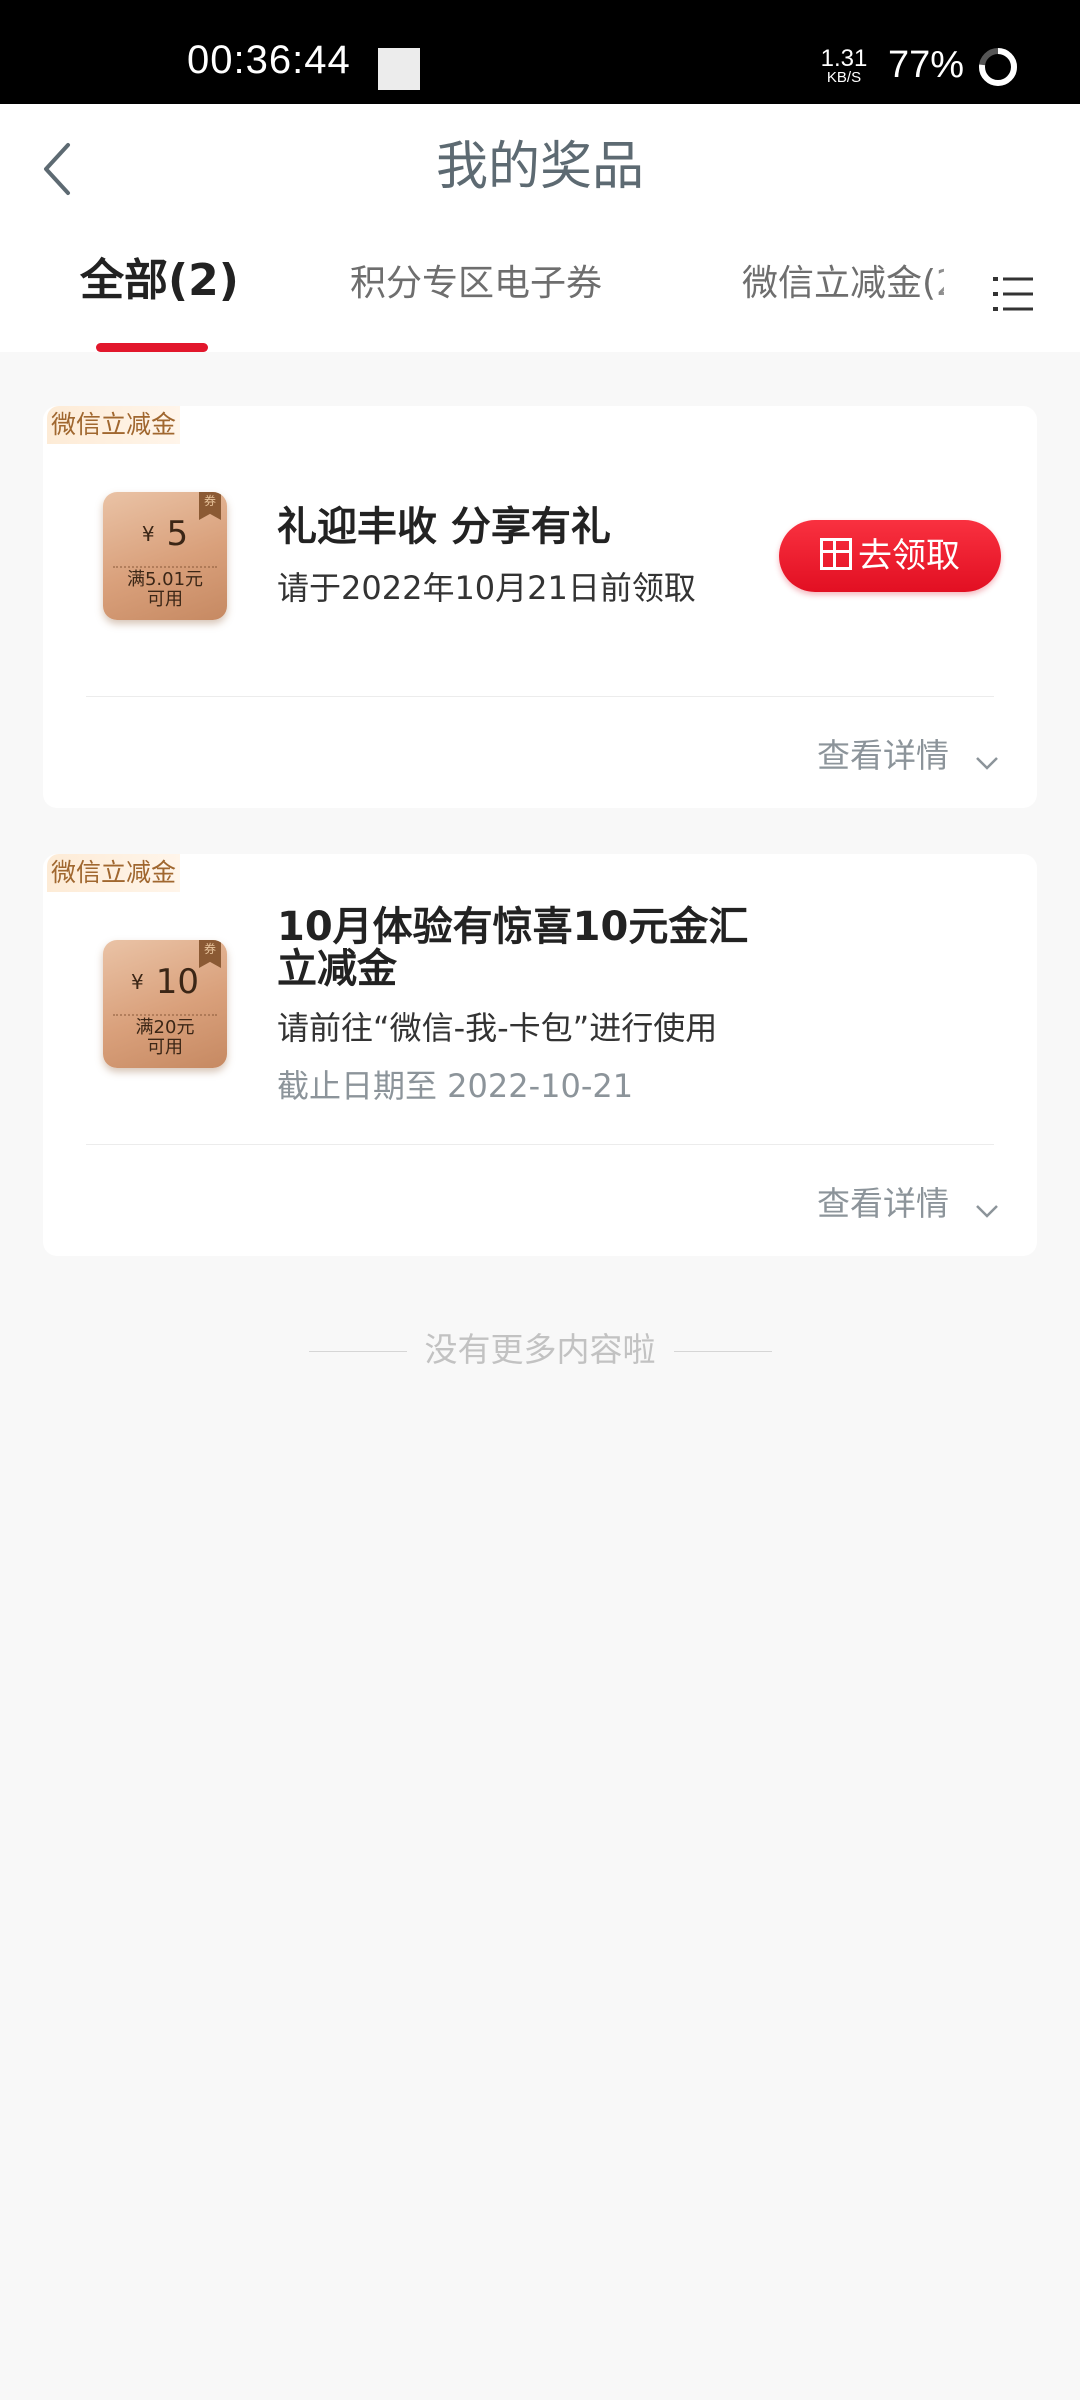 Image resolution: width=1080 pixels, height=2400 pixels. I want to click on status-bar: 00:36:44 1.31 KB/S 77%, so click(540, 52).